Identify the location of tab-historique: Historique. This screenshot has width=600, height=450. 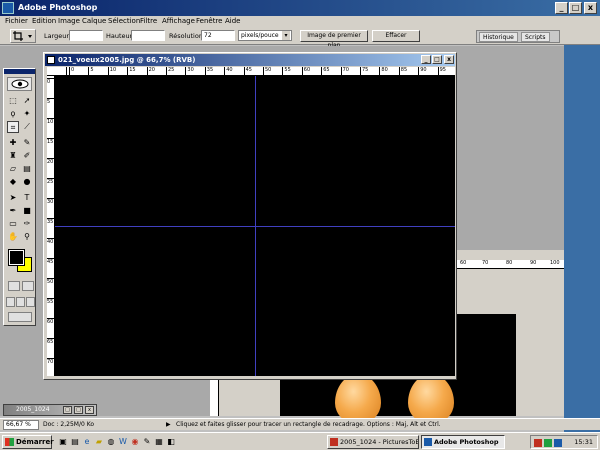
(498, 37).